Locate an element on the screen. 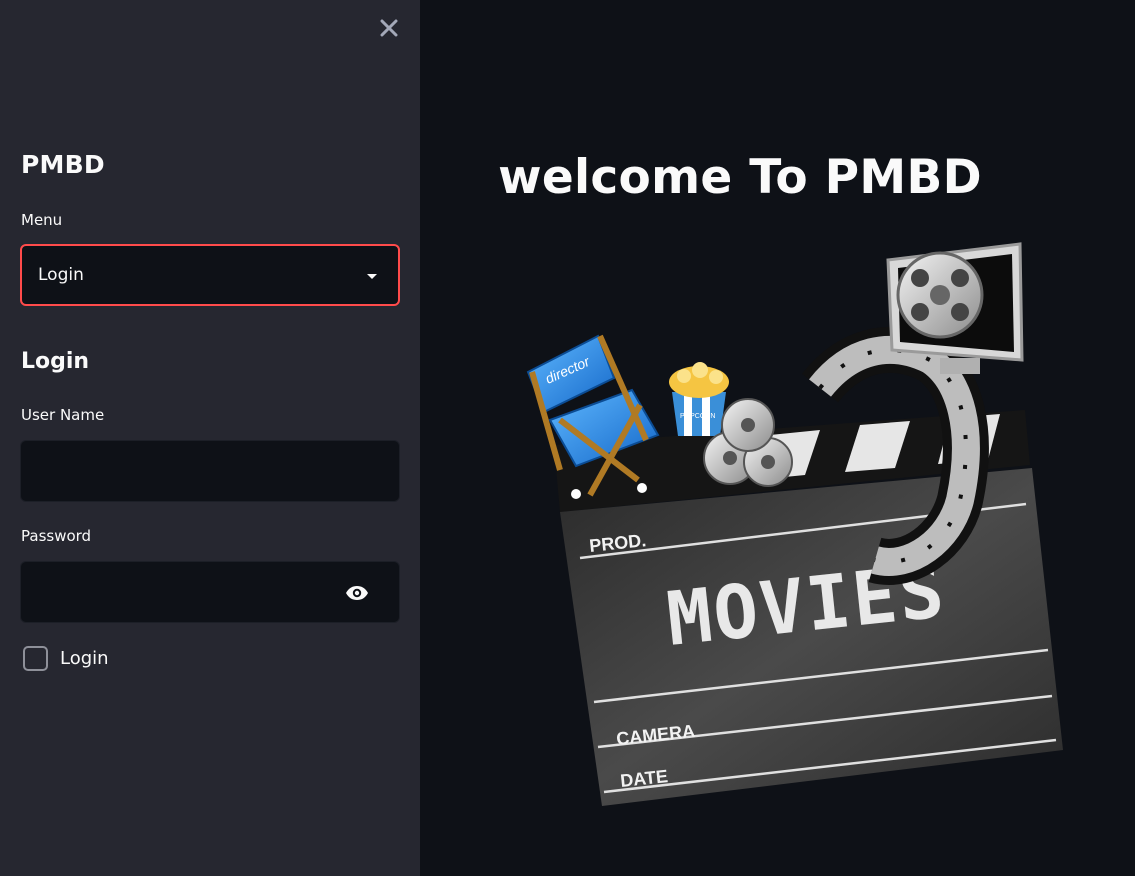 This screenshot has width=1135, height=876. menu-select: Login is located at coordinates (210, 275).